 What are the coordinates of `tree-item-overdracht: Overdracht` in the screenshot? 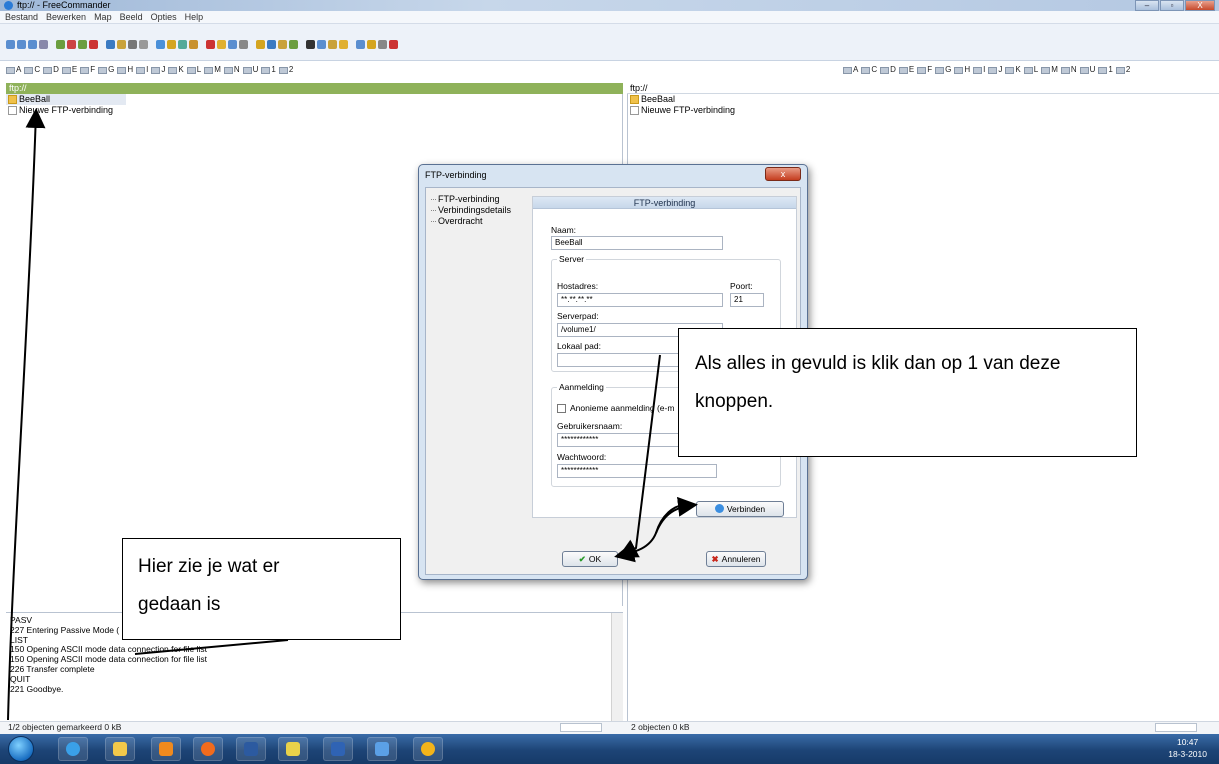 It's located at (470, 221).